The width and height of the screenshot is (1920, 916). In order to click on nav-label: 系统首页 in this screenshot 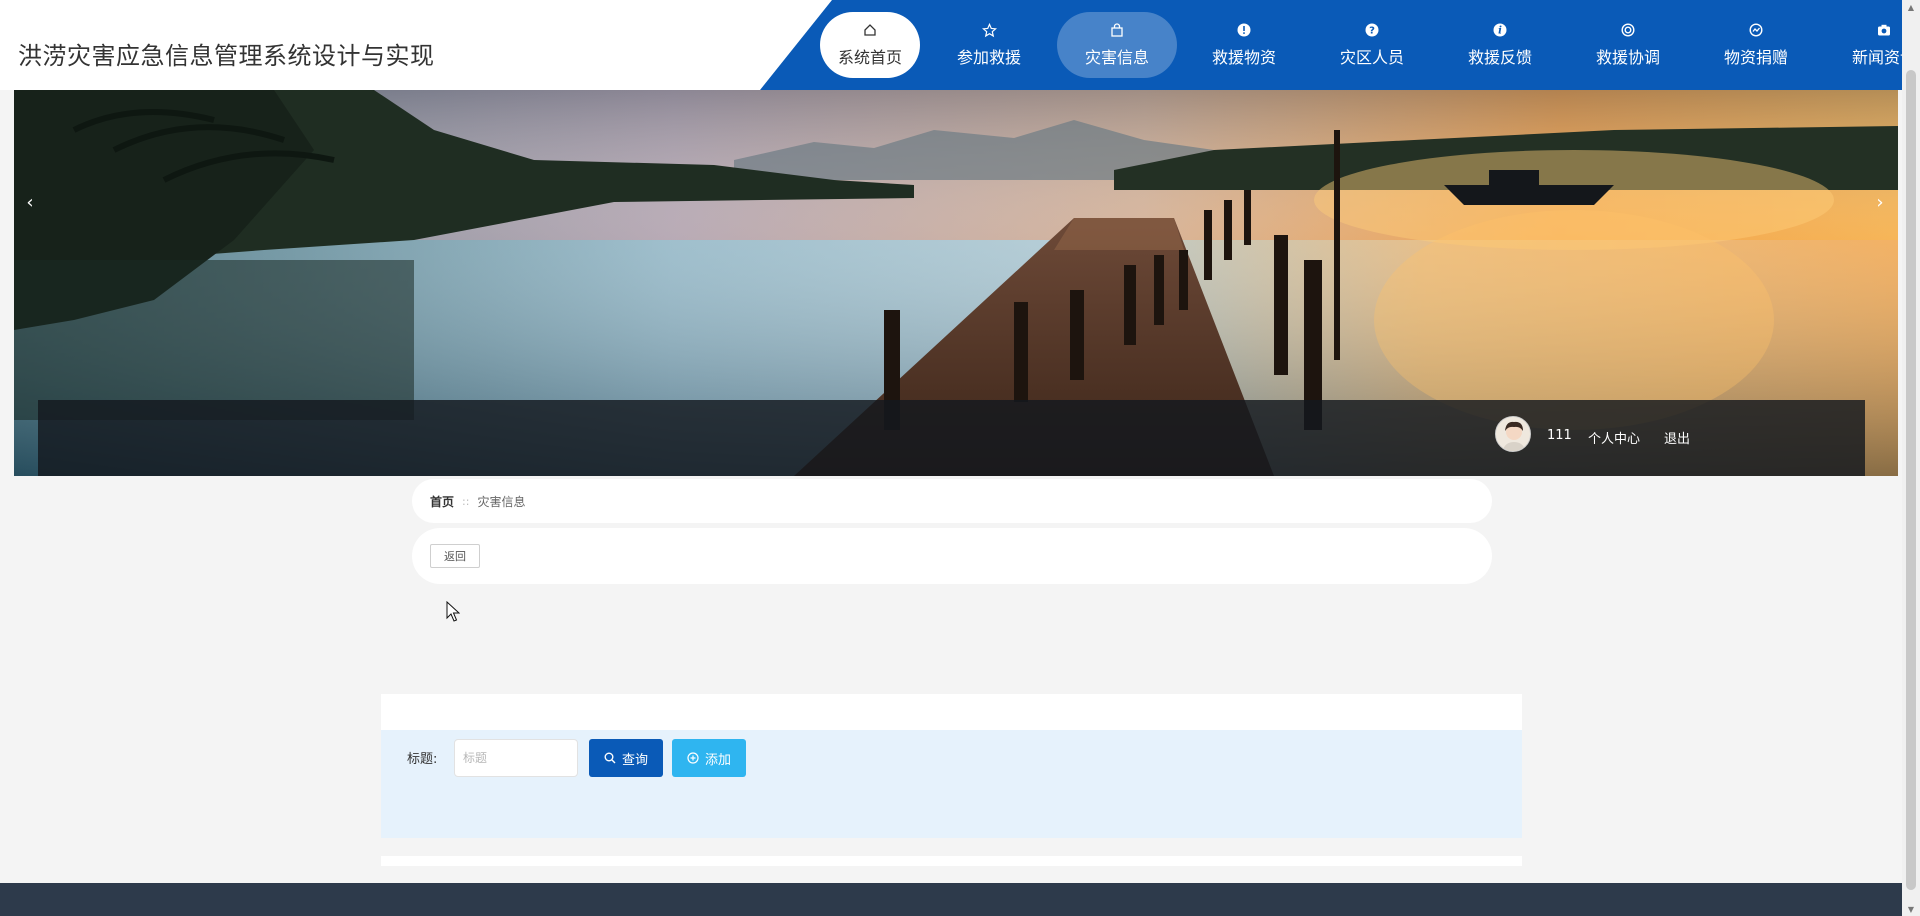, I will do `click(869, 57)`.